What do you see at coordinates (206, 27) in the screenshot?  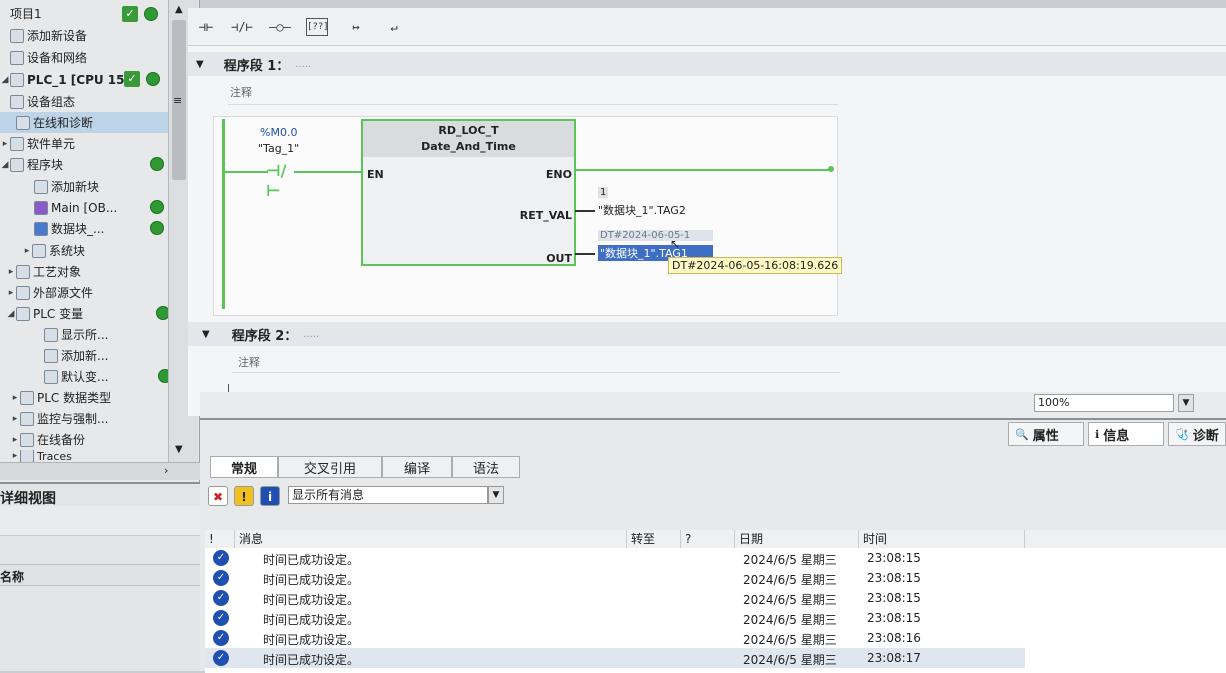 I see `no-contact-button: ⊣⊢` at bounding box center [206, 27].